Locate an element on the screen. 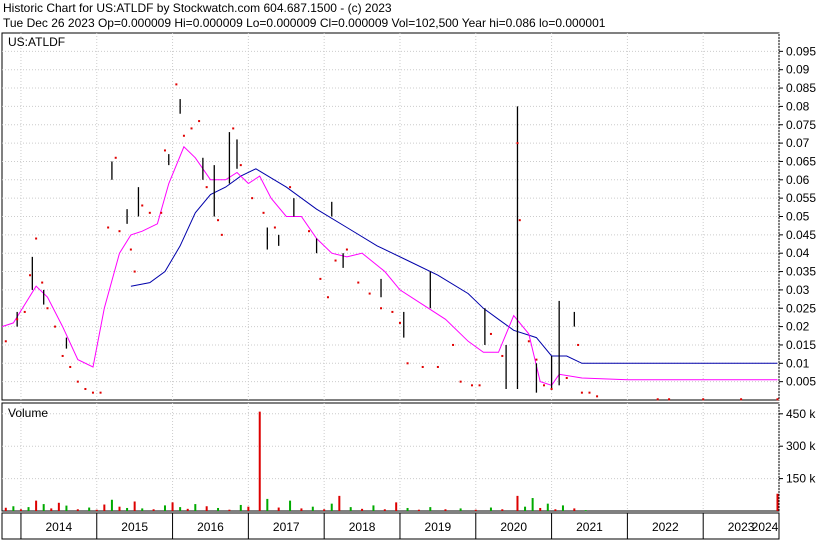  volume-y-axis: 450 k 300 k 150 k is located at coordinates (797, 446).